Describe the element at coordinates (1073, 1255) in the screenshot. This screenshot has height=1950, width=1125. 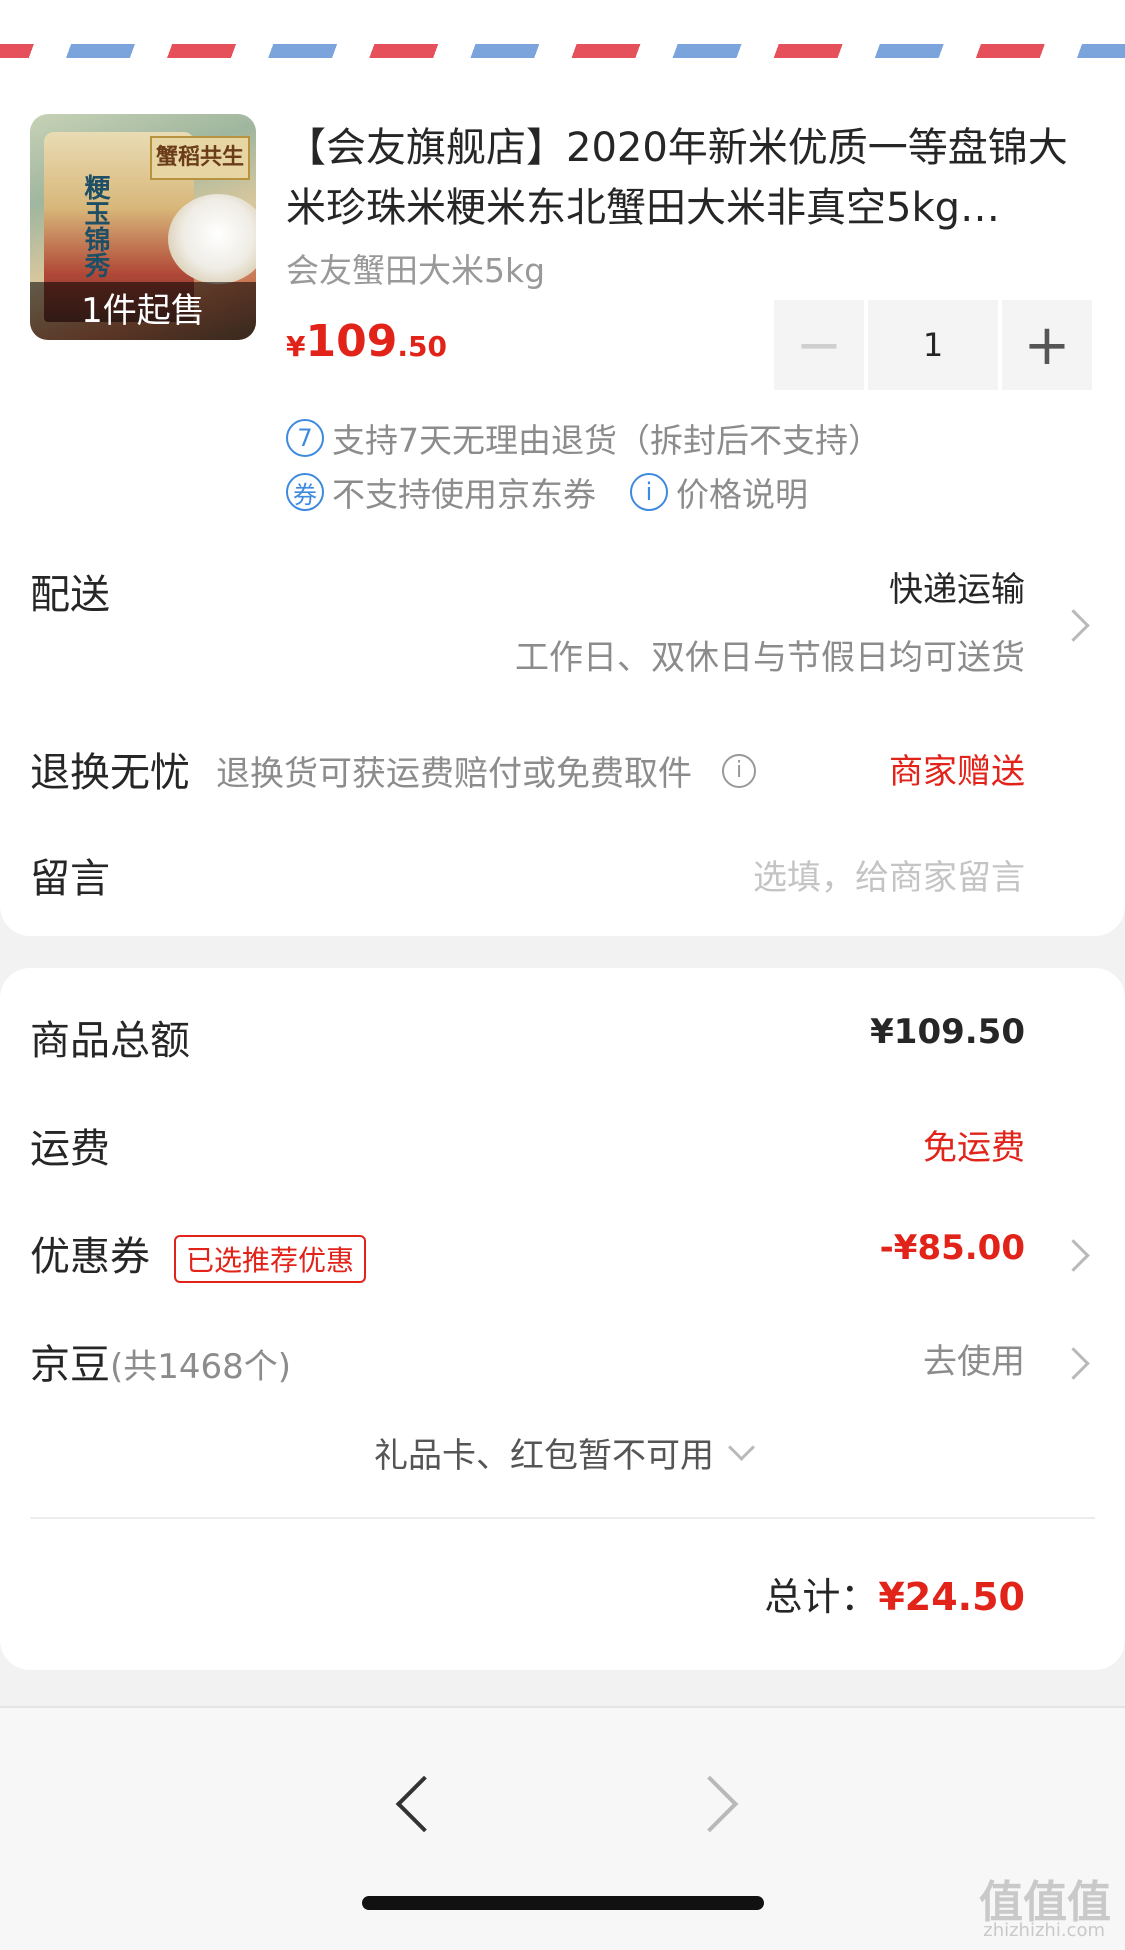
I see `coupon-chevron-icon` at that location.